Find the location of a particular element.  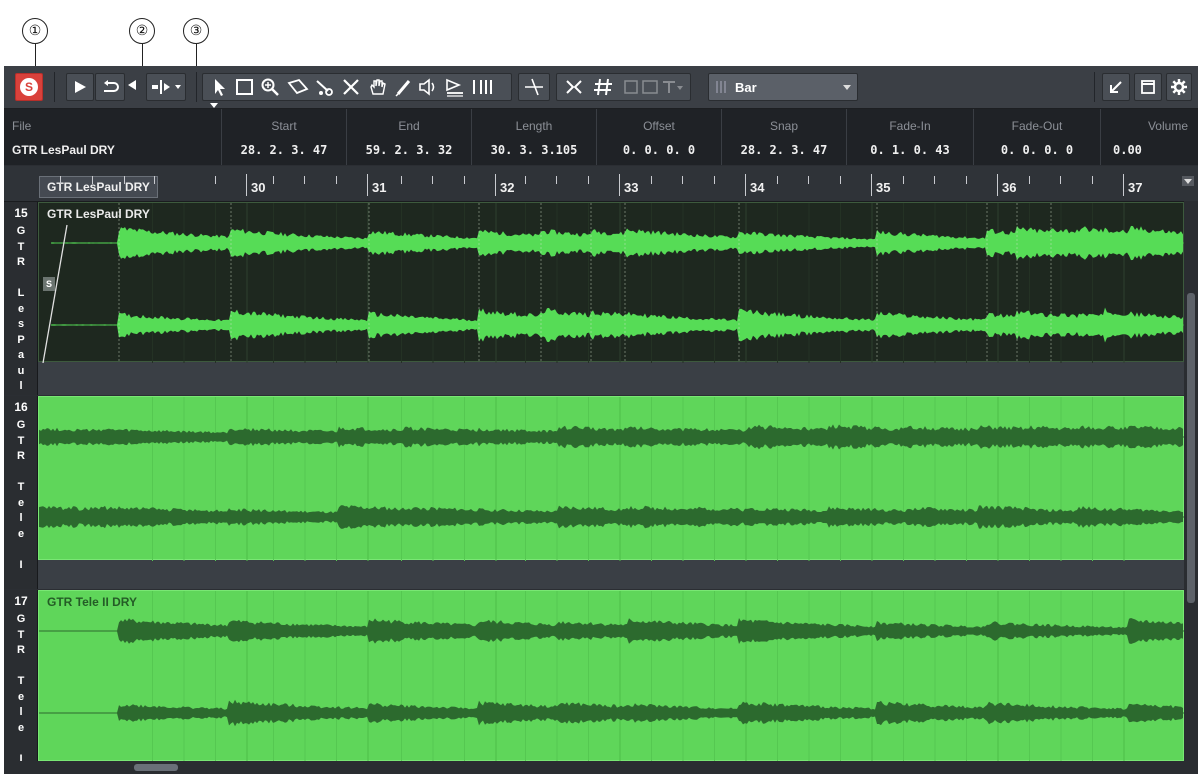

loop-button is located at coordinates (110, 87).